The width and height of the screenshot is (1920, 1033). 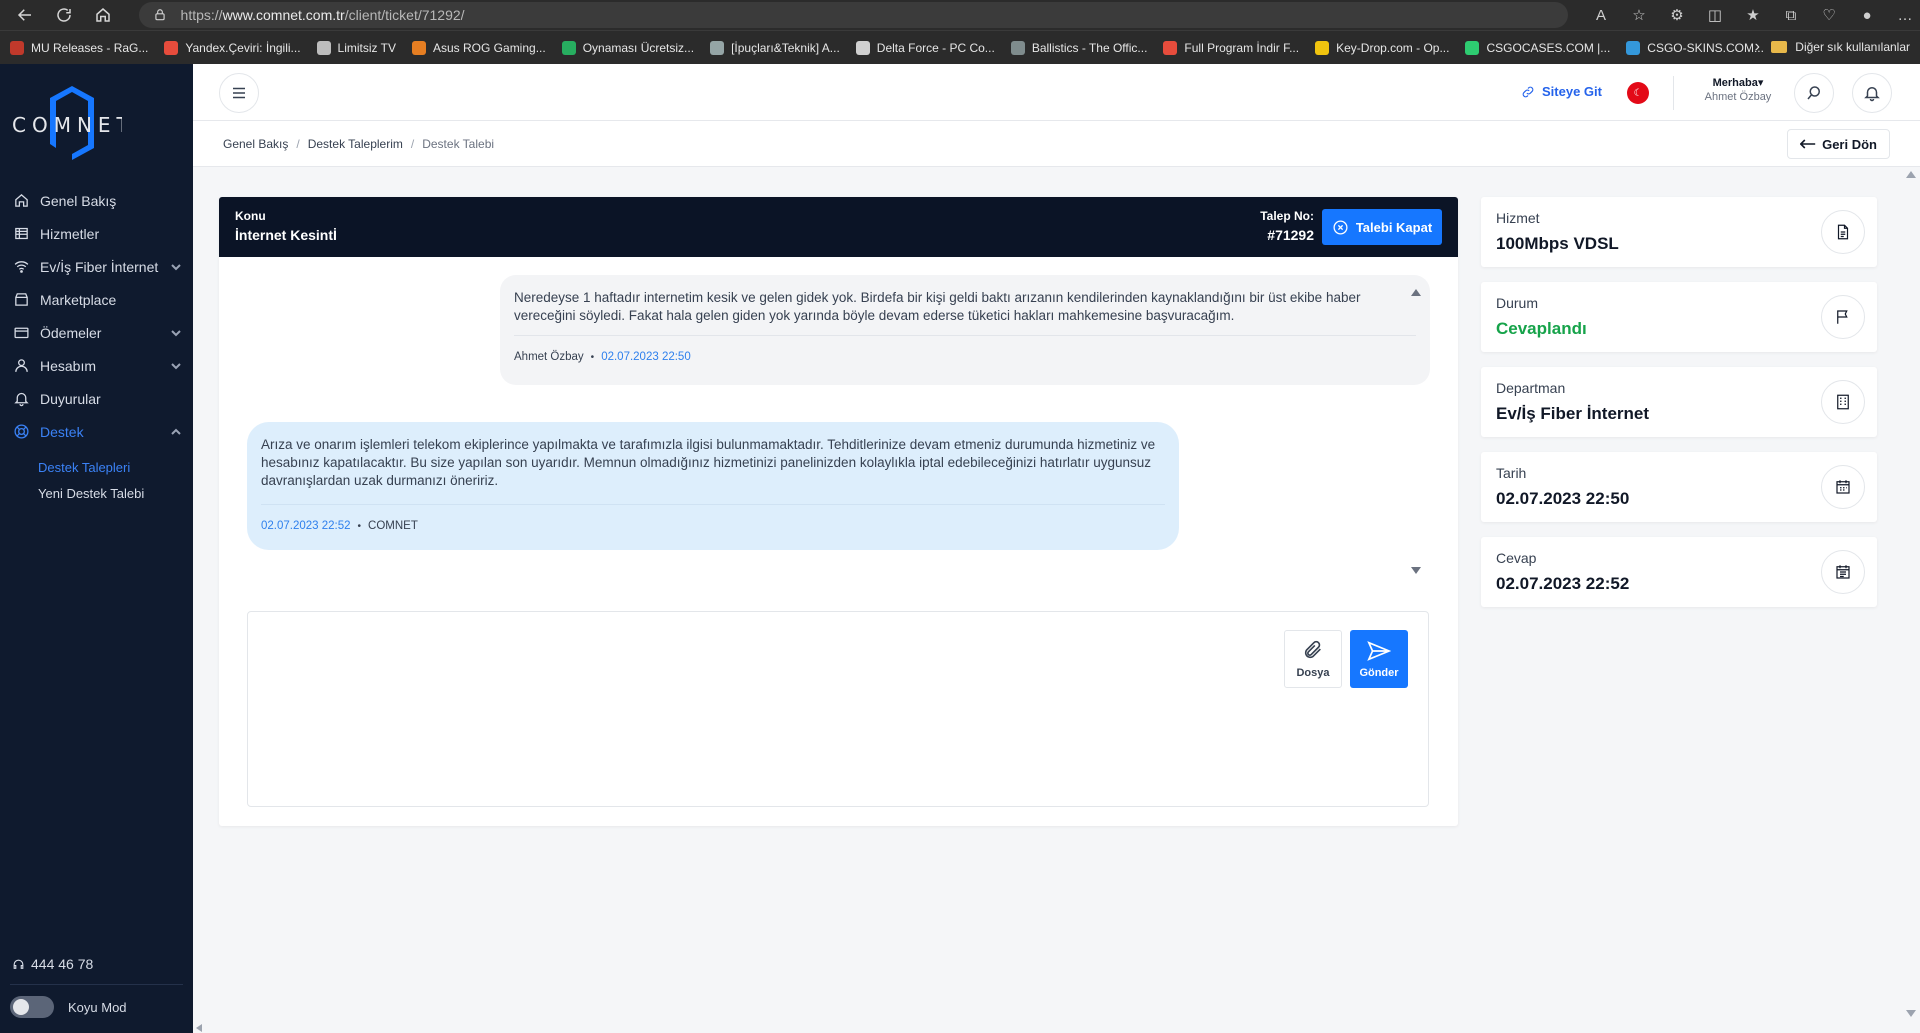 I want to click on close-ticket-button: Talebi Kapat, so click(x=1382, y=227).